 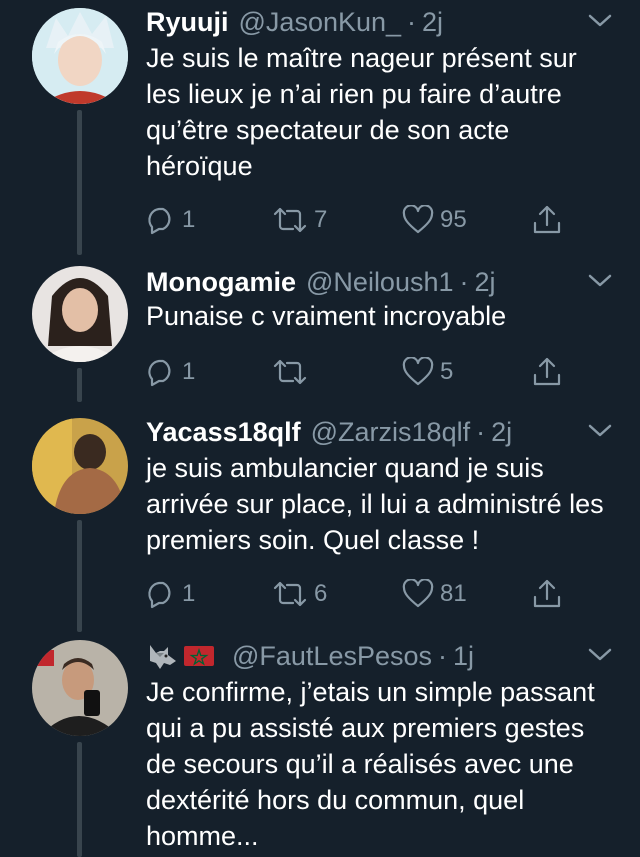 I want to click on display-name: Yacass18qlf, so click(x=223, y=432).